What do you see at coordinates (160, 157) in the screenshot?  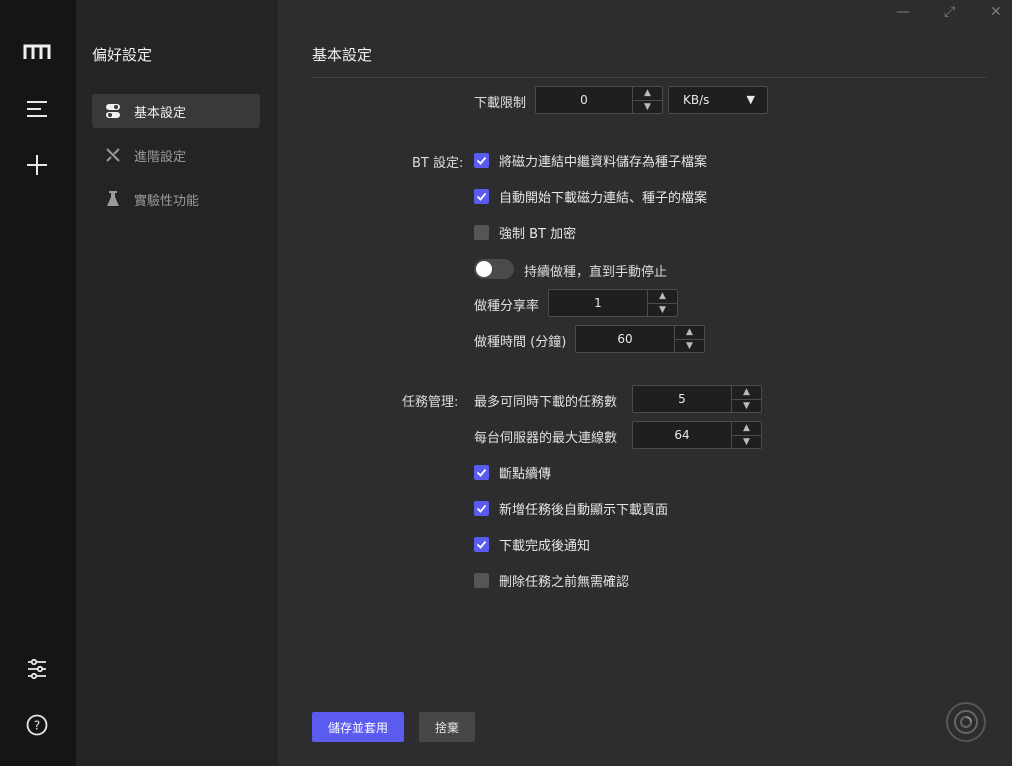 I see `sidebar-item-label: 進階設定` at bounding box center [160, 157].